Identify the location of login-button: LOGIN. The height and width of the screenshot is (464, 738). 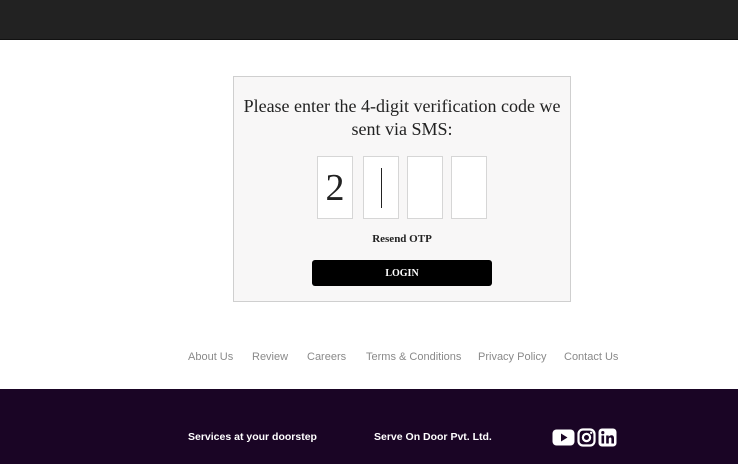
(402, 273).